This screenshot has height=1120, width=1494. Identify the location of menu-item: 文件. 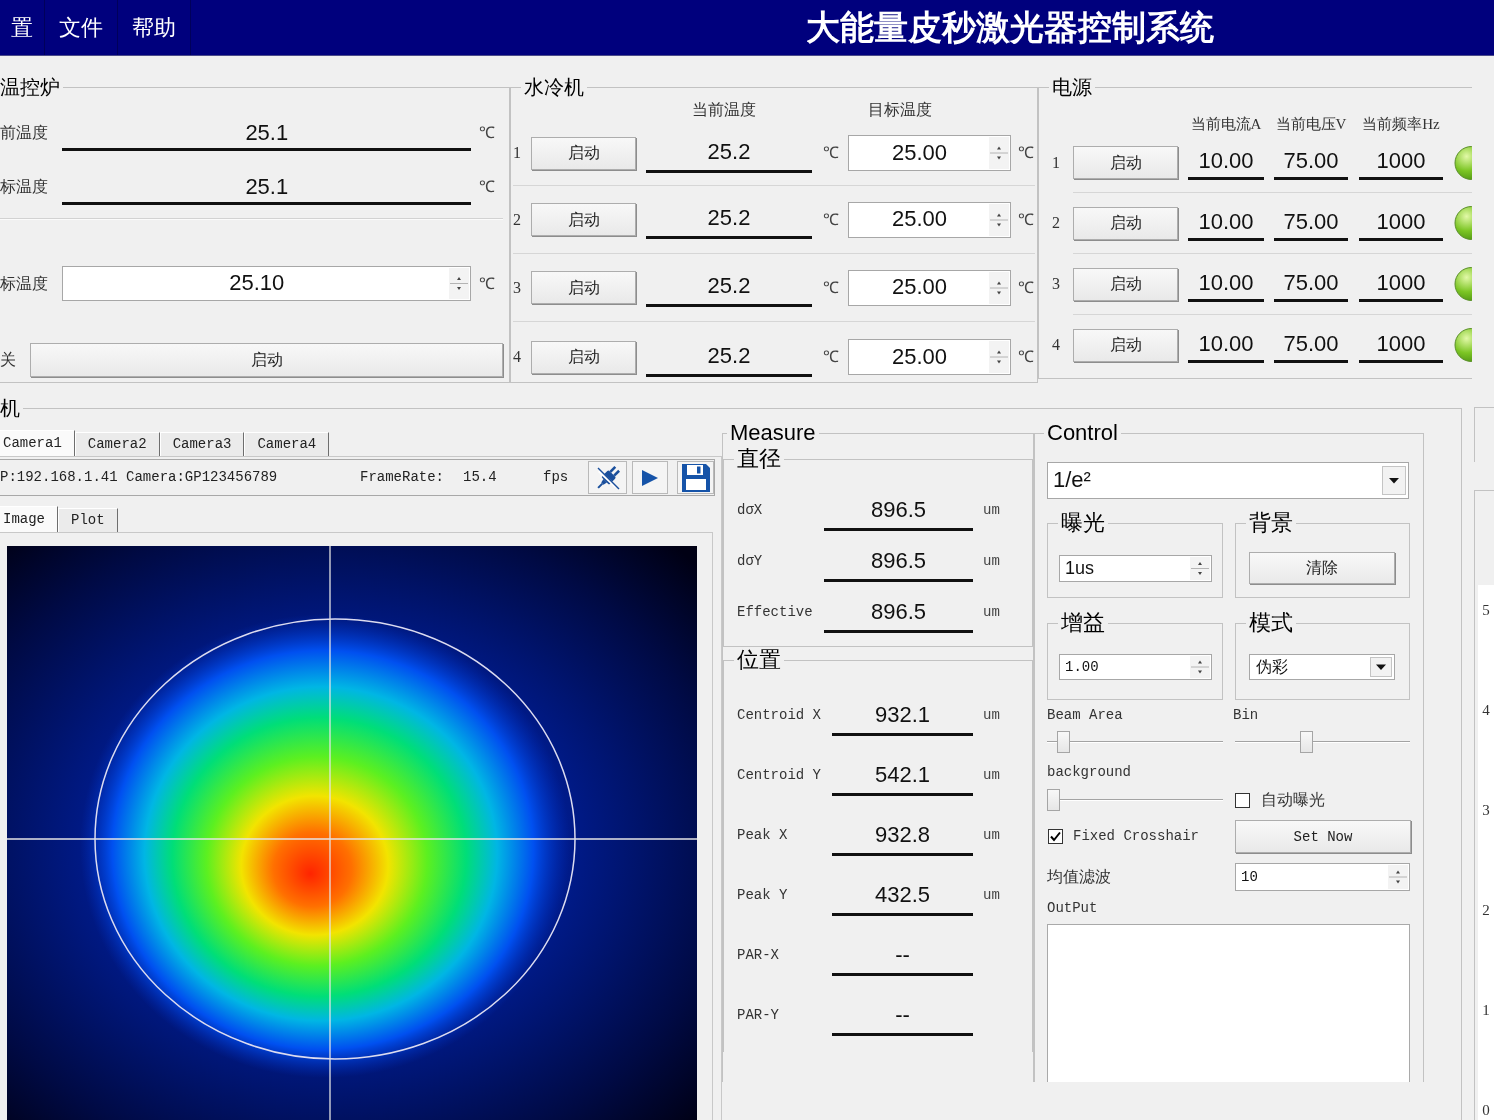
(81, 27).